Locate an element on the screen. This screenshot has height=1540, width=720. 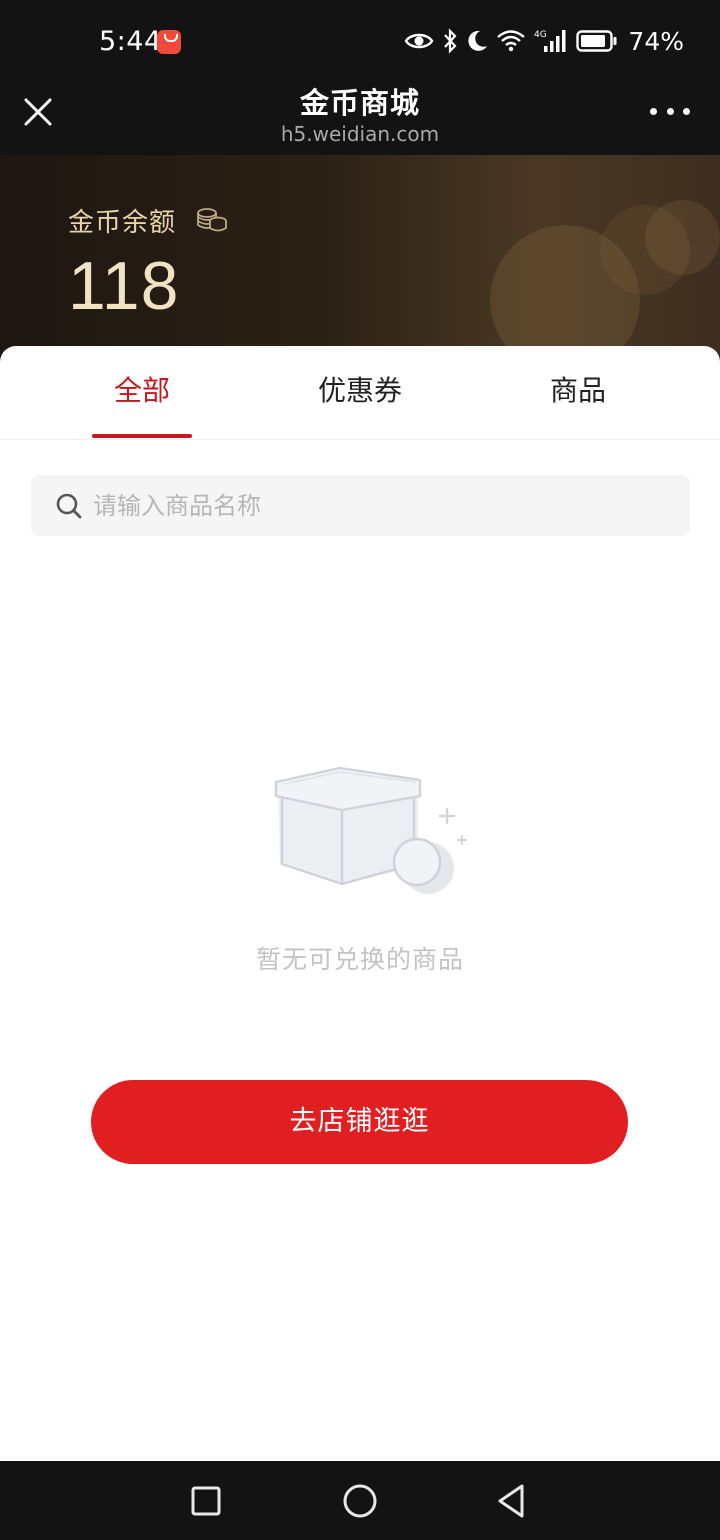
app-badge-icon is located at coordinates (169, 42).